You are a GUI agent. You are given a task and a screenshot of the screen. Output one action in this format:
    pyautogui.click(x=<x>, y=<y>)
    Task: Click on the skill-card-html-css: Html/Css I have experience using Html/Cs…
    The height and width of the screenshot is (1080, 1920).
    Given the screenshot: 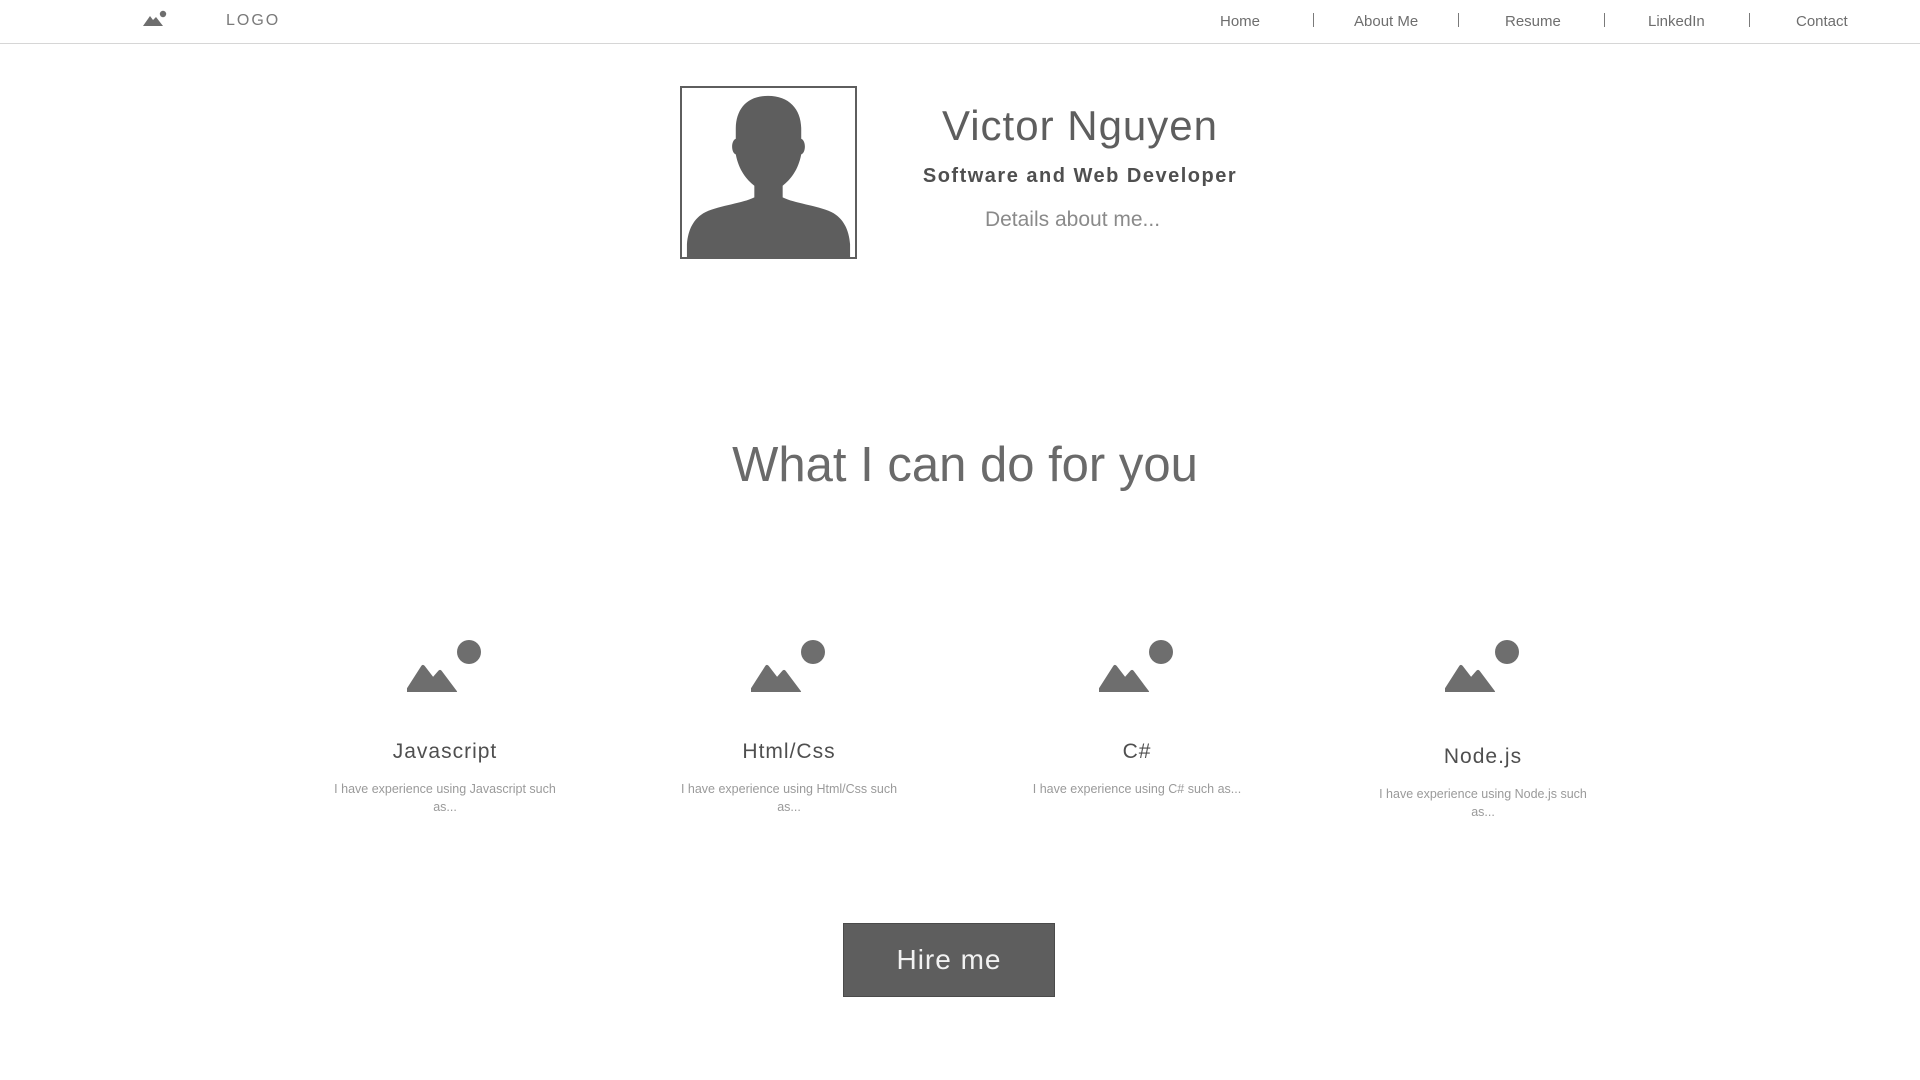 What is the action you would take?
    pyautogui.click(x=789, y=728)
    